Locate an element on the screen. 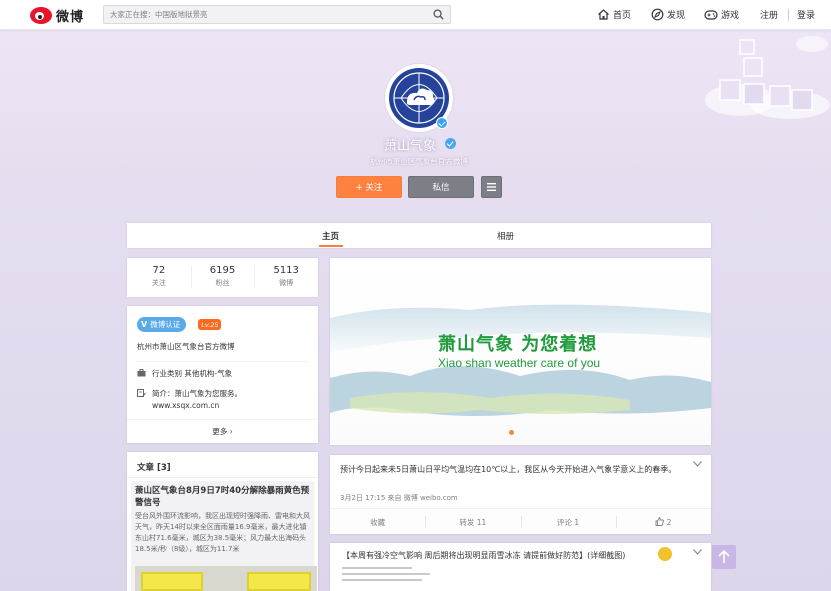 This screenshot has width=831, height=591. stat-followers: 6195 粉丝 is located at coordinates (222, 277).